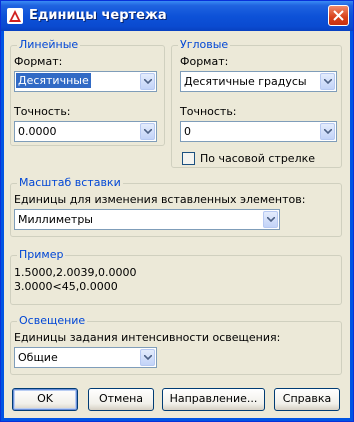  I want to click on linear-precision-value: 0.0000, so click(37, 131).